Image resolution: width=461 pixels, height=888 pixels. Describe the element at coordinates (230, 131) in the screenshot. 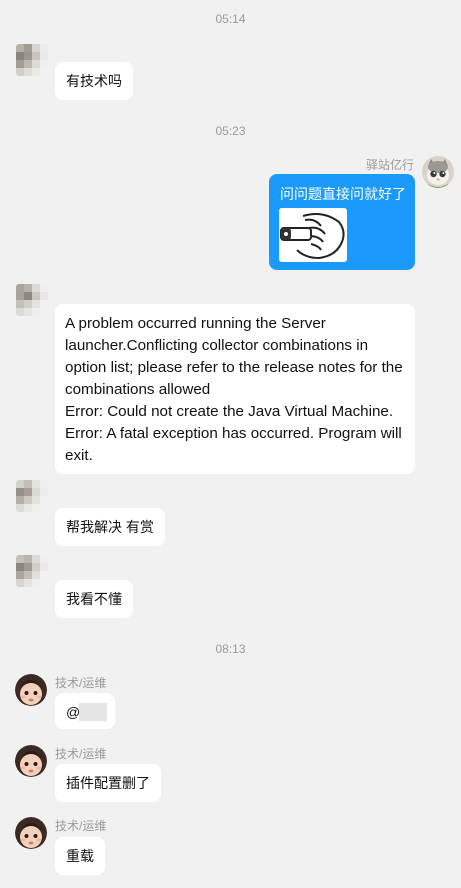

I see `timestamp: 05:23` at that location.